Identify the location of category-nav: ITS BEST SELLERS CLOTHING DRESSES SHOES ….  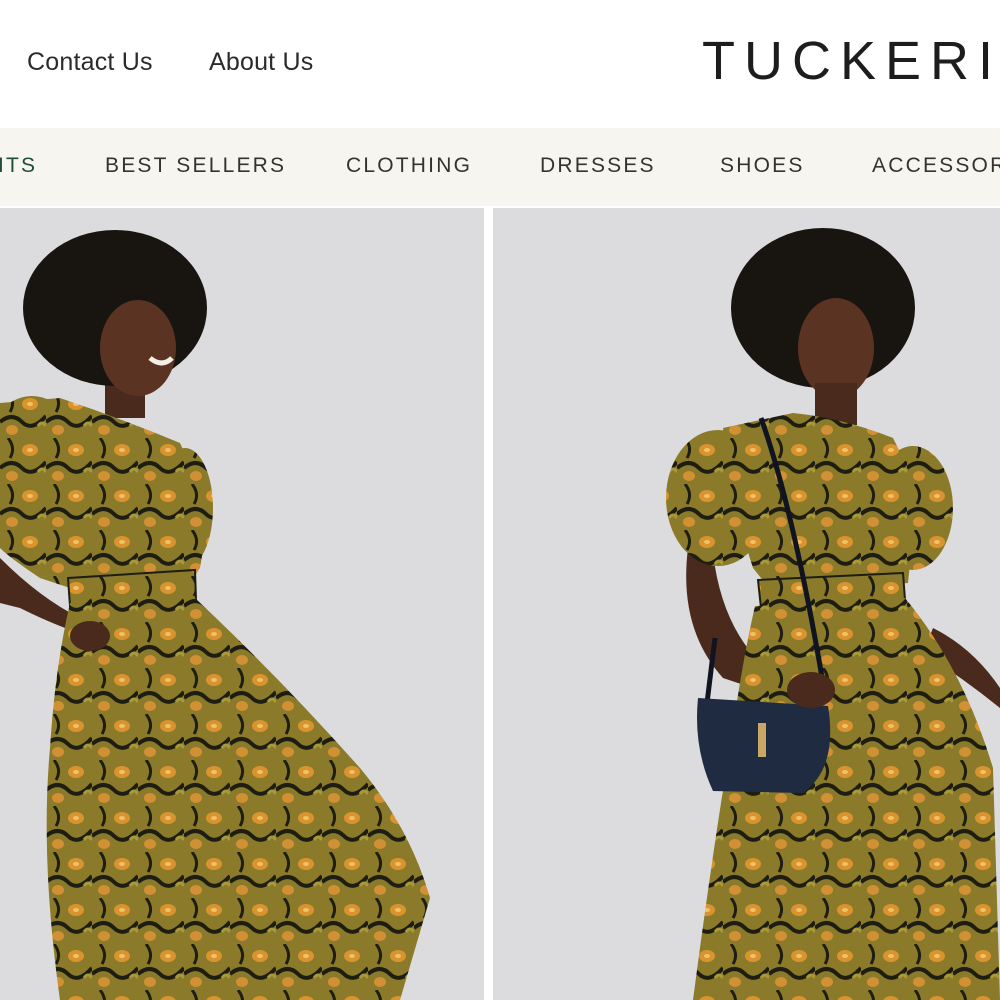
(500, 167).